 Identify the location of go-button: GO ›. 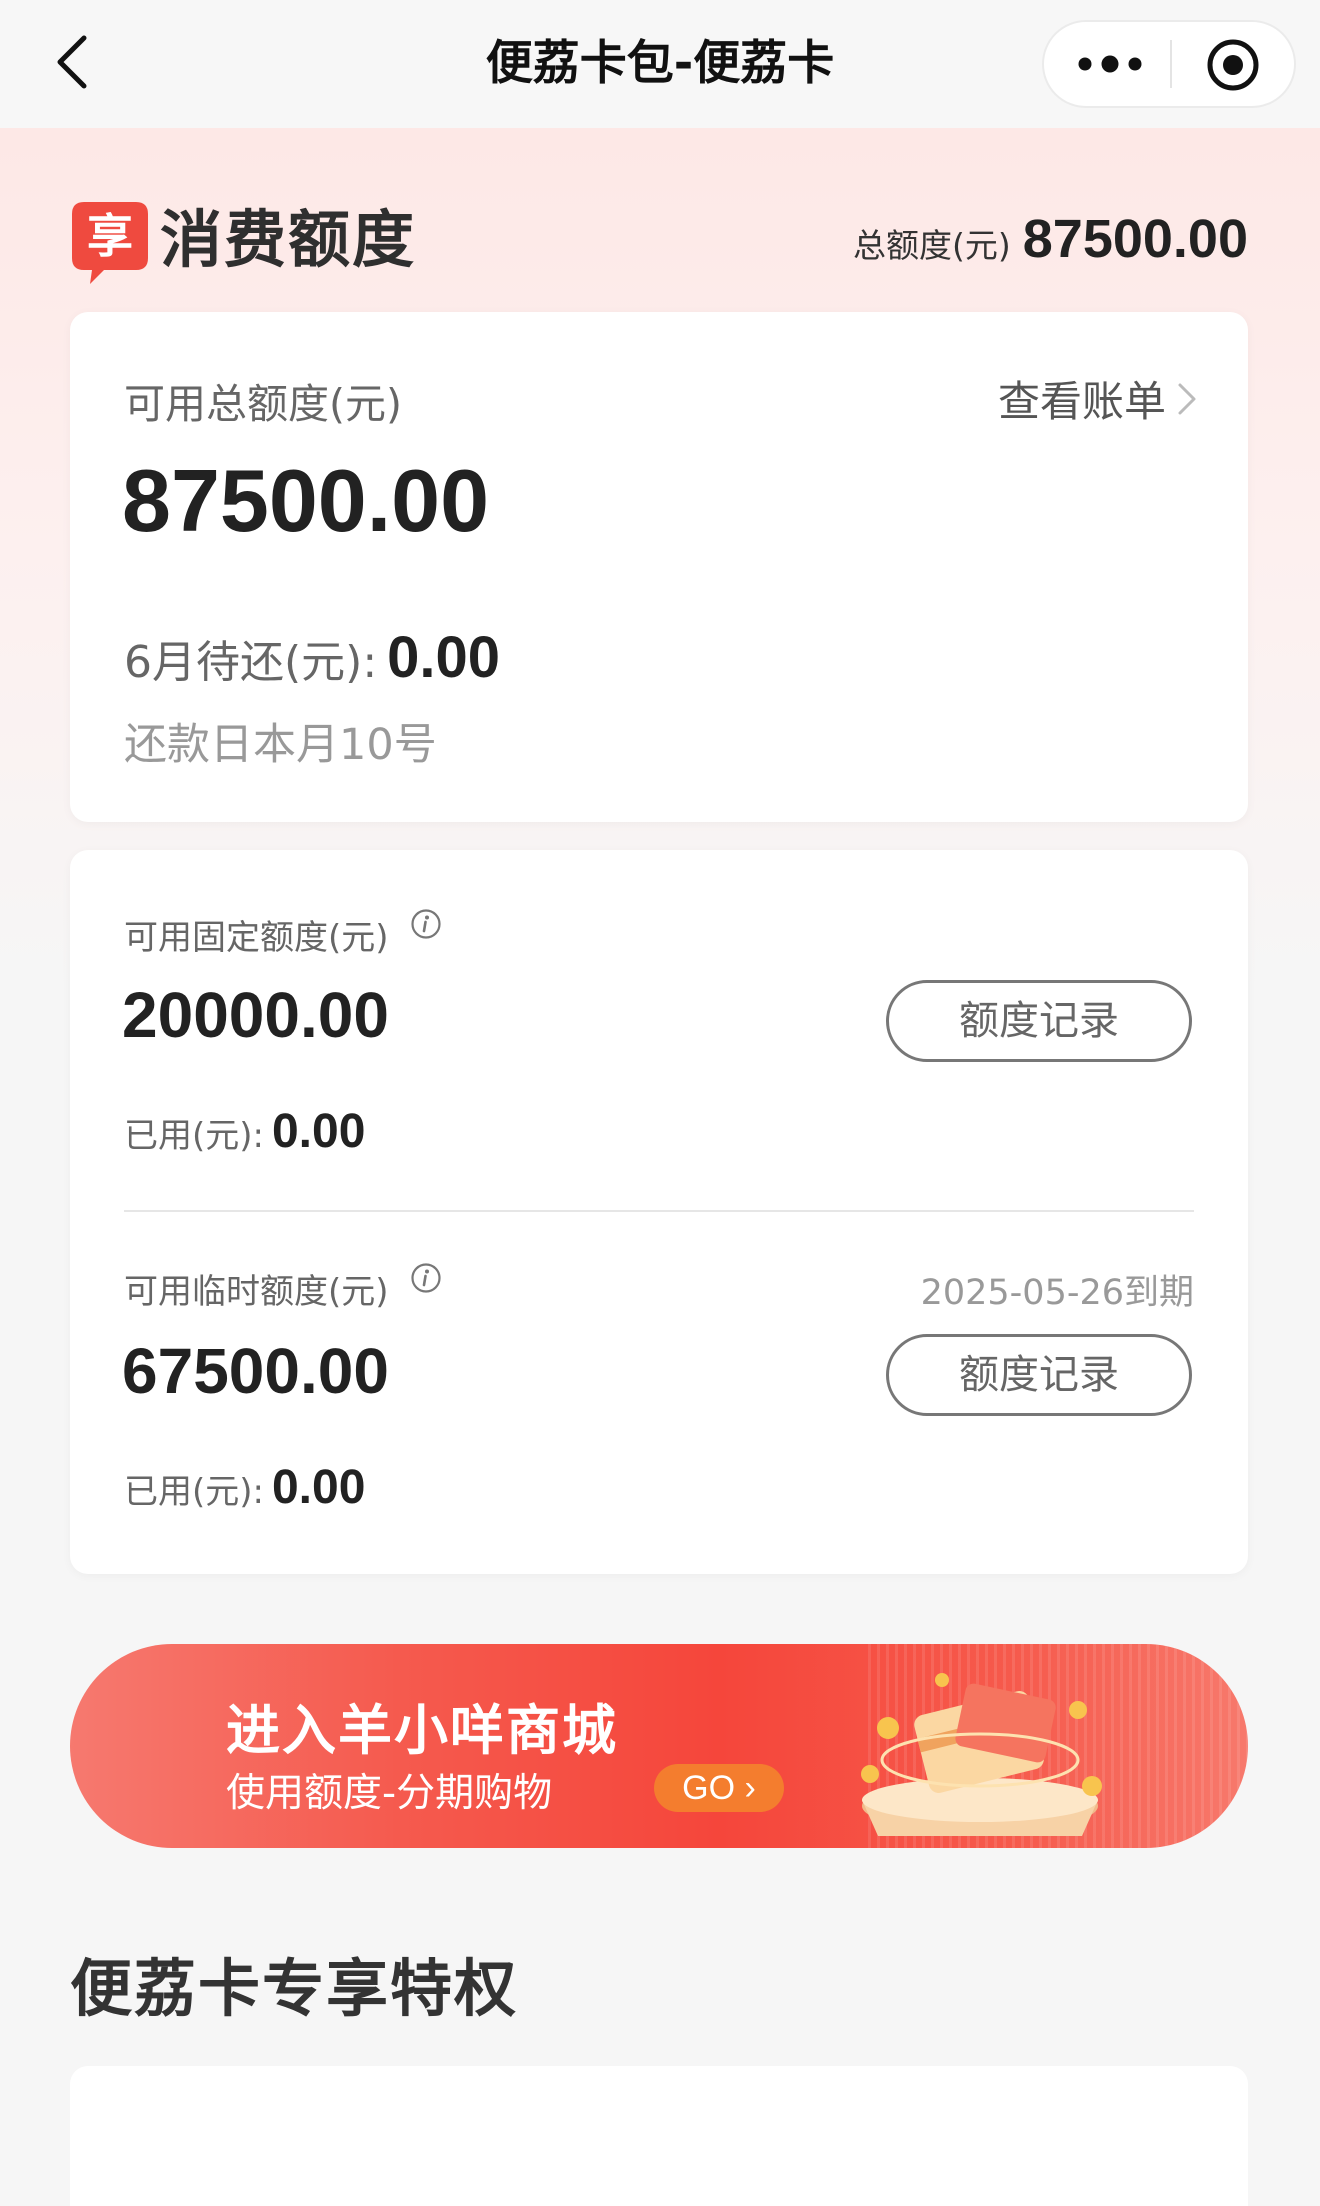
(719, 1788).